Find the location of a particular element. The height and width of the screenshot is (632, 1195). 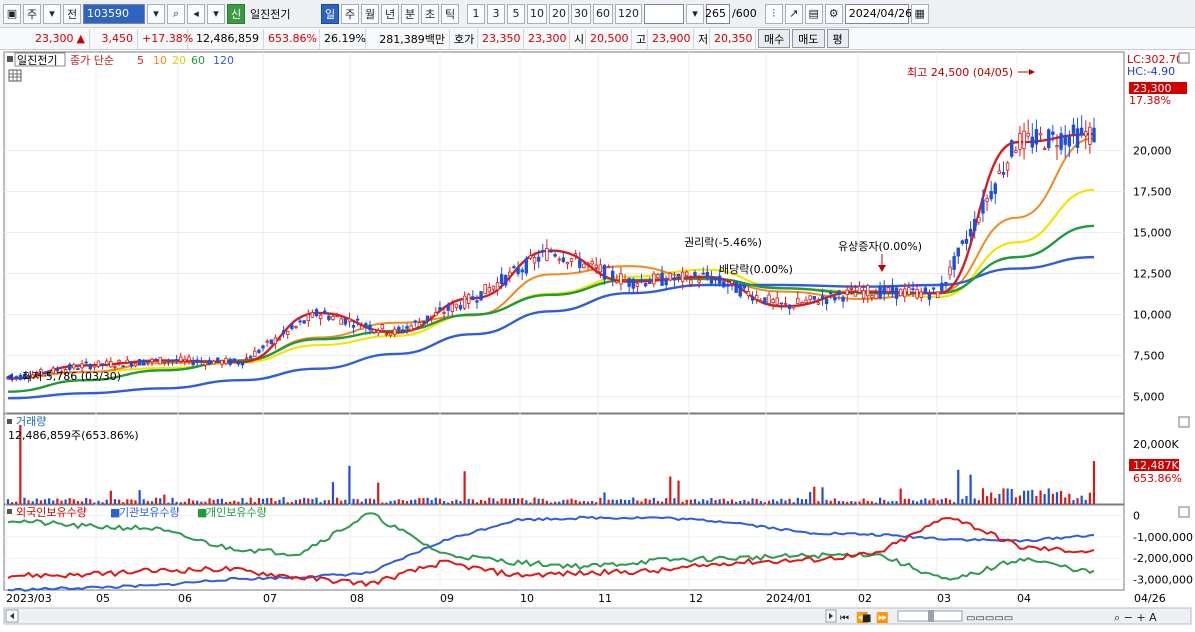

period-year: 년 is located at coordinates (390, 13).